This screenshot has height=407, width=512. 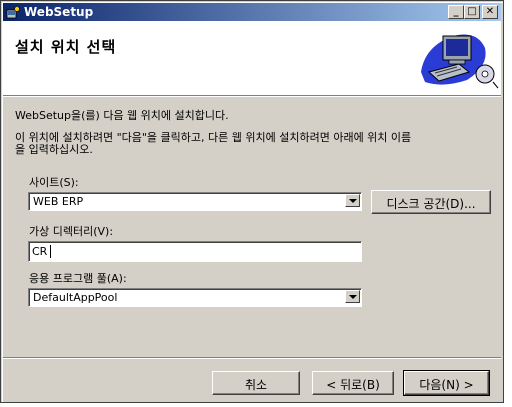 What do you see at coordinates (252, 96) in the screenshot?
I see `header-separator` at bounding box center [252, 96].